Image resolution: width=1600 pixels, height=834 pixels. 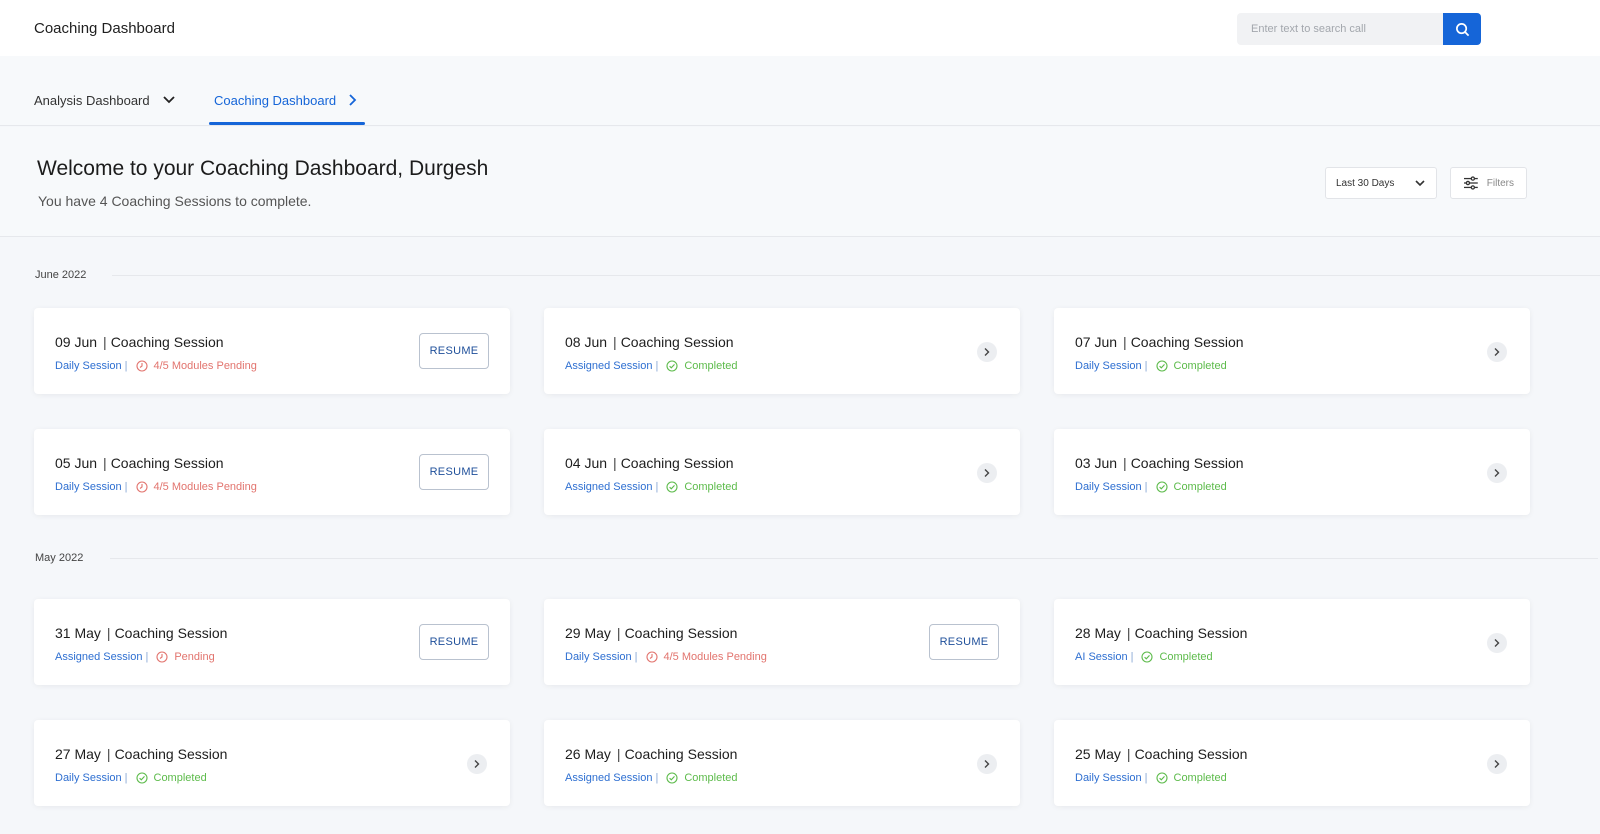 What do you see at coordinates (78, 633) in the screenshot?
I see `session-date: 31 May` at bounding box center [78, 633].